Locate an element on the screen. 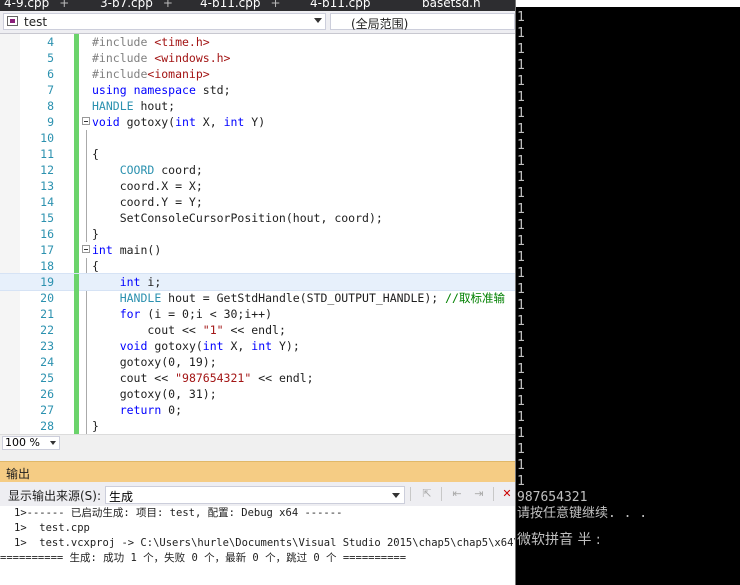 This screenshot has height=585, width=740. clear-all-icon: ✕ is located at coordinates (507, 494).